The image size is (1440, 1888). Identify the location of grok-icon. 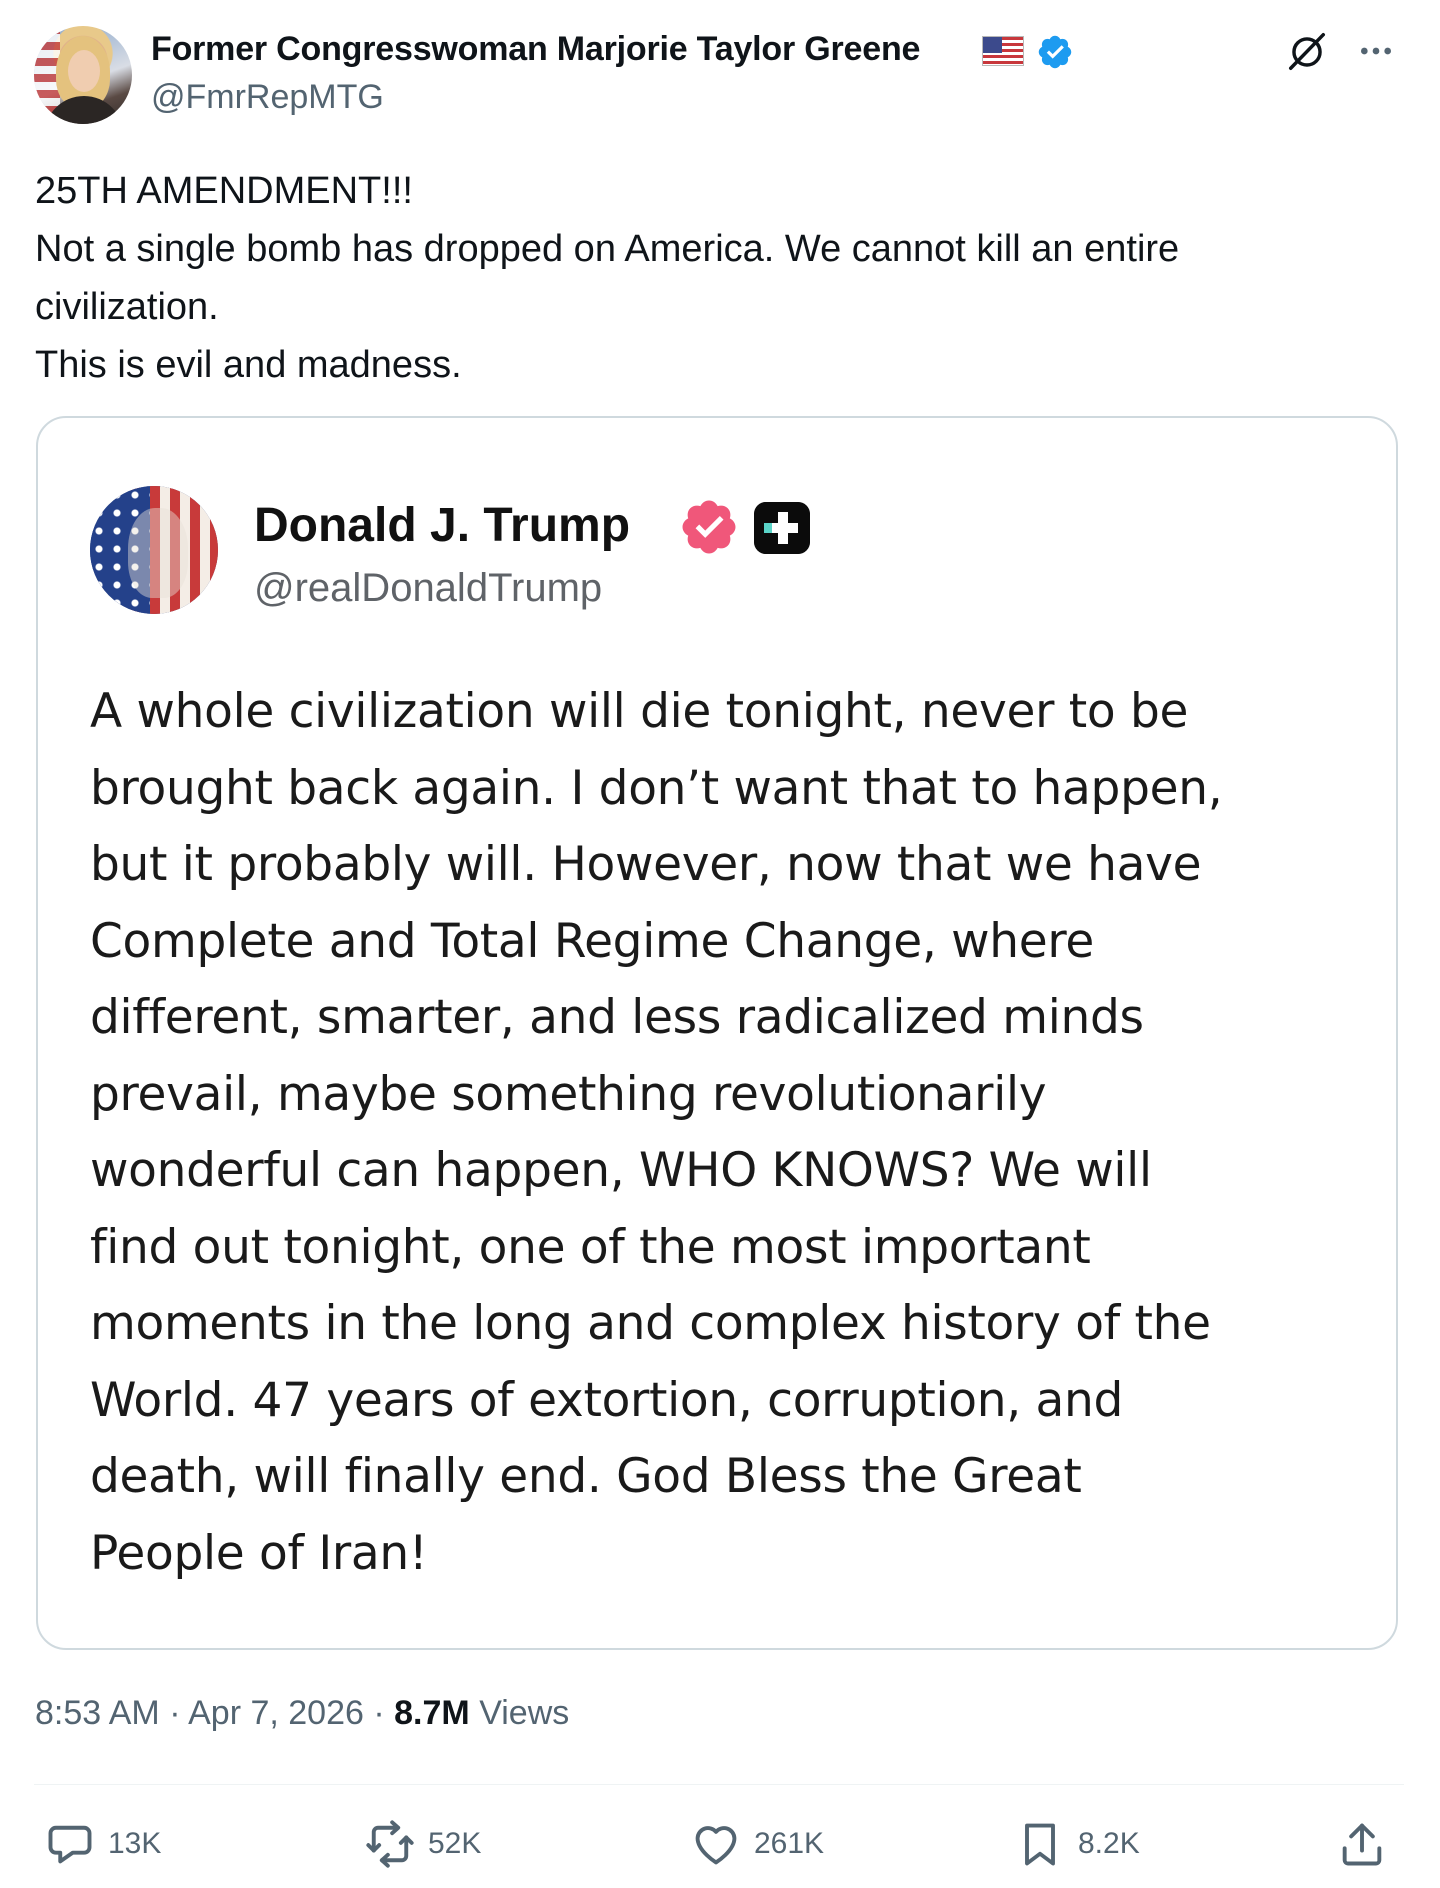
(1307, 51).